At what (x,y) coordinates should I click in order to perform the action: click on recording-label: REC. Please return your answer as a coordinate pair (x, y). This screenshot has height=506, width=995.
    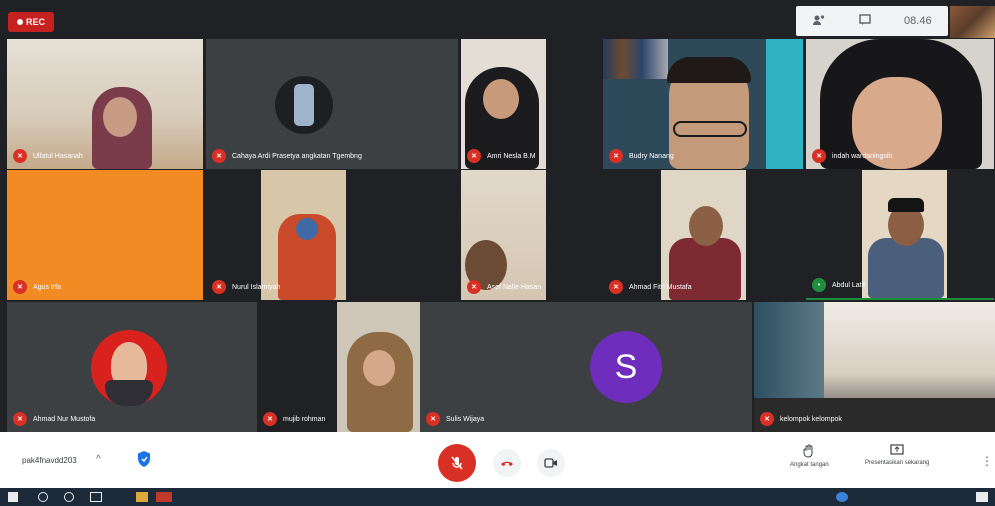
    Looking at the image, I should click on (35, 22).